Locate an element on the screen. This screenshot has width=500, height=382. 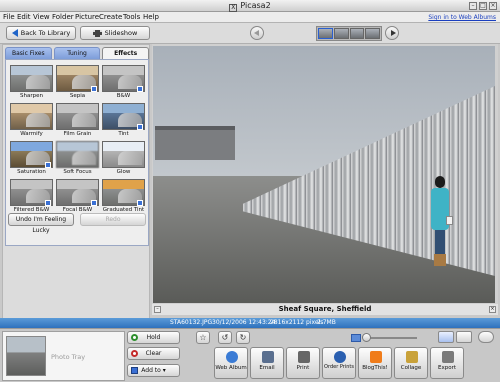
tab-effects: Effects is located at coordinates (126, 53).